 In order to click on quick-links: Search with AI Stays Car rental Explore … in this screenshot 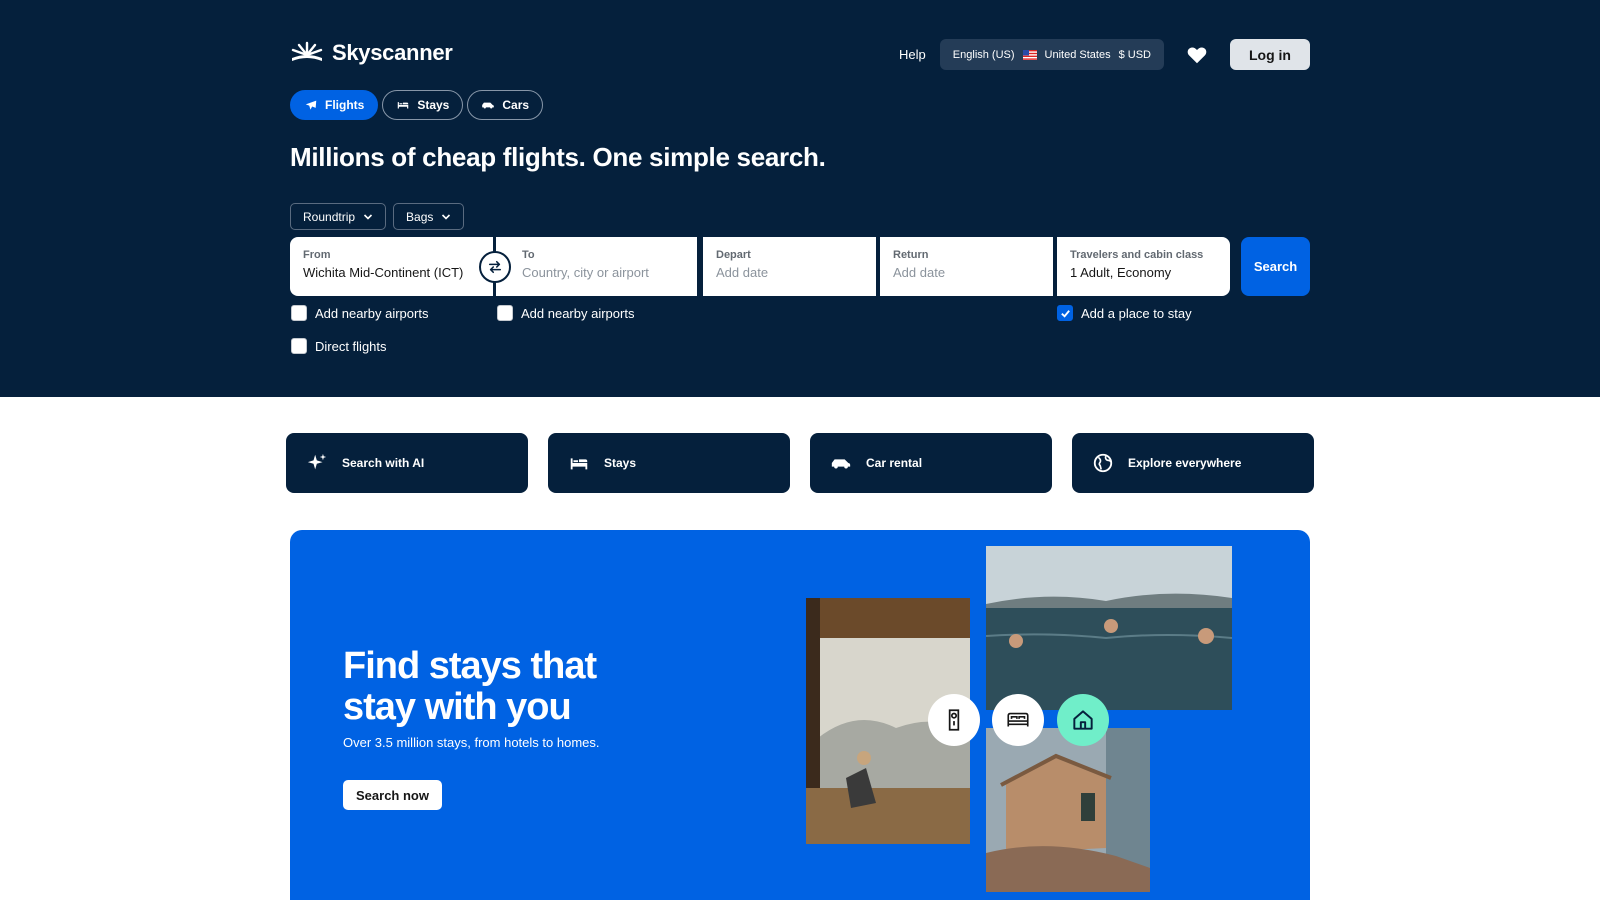, I will do `click(800, 463)`.